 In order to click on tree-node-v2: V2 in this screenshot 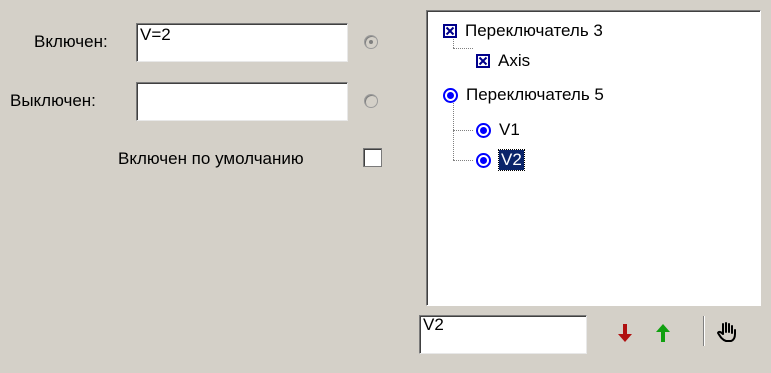, I will do `click(500, 160)`.